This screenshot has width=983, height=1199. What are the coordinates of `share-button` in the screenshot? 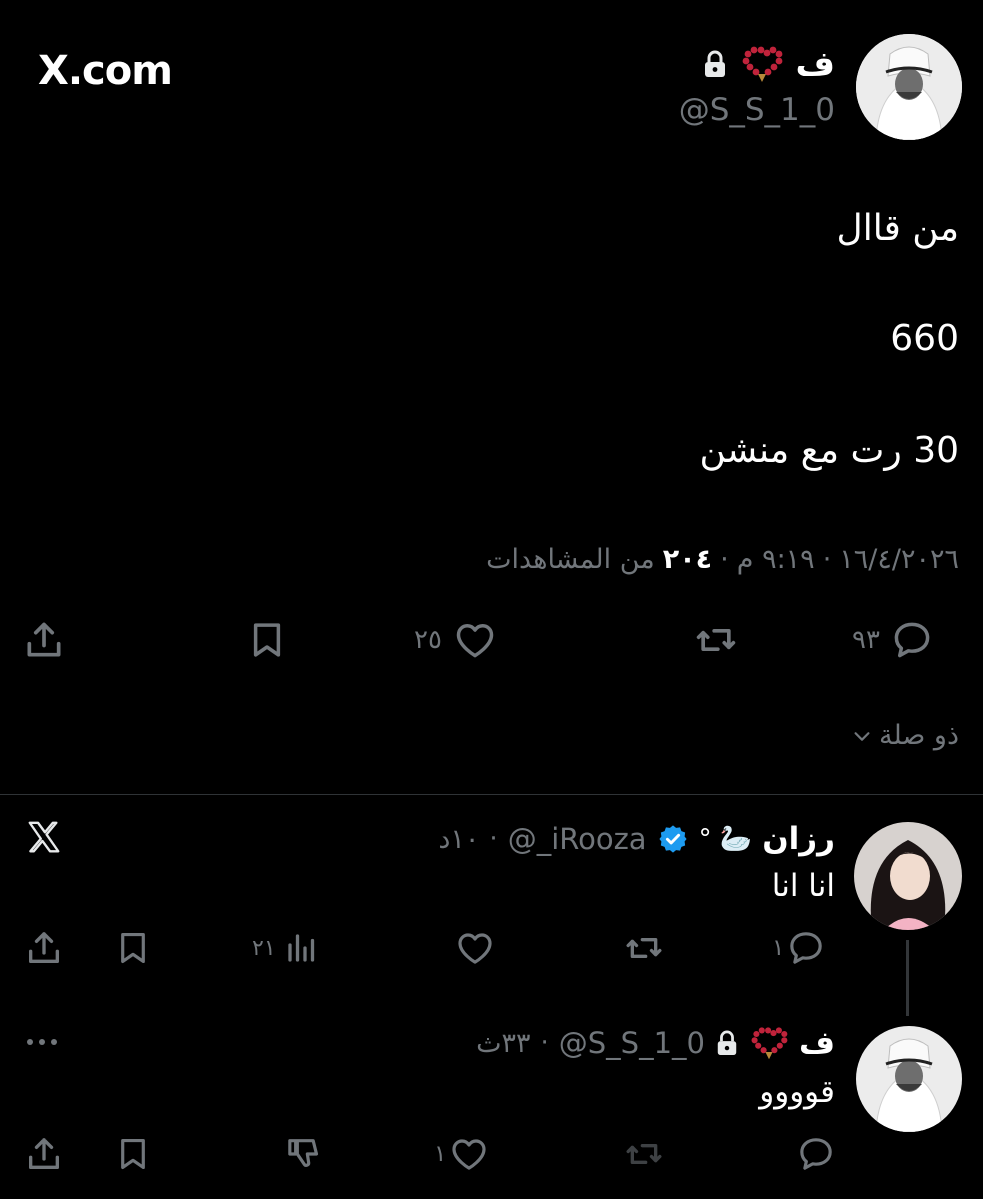 It's located at (44, 640).